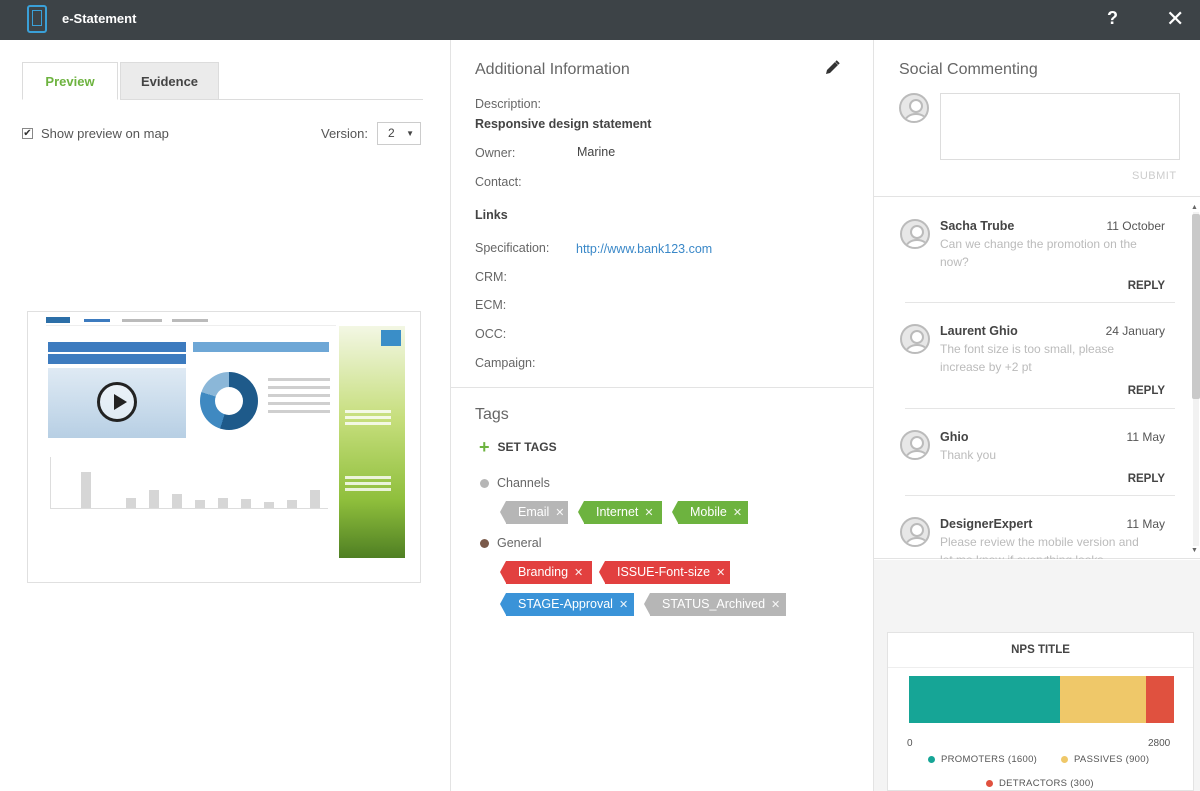 The width and height of the screenshot is (1200, 791). Describe the element at coordinates (979, 331) in the screenshot. I see `comment-author: Laurent Ghio` at that location.